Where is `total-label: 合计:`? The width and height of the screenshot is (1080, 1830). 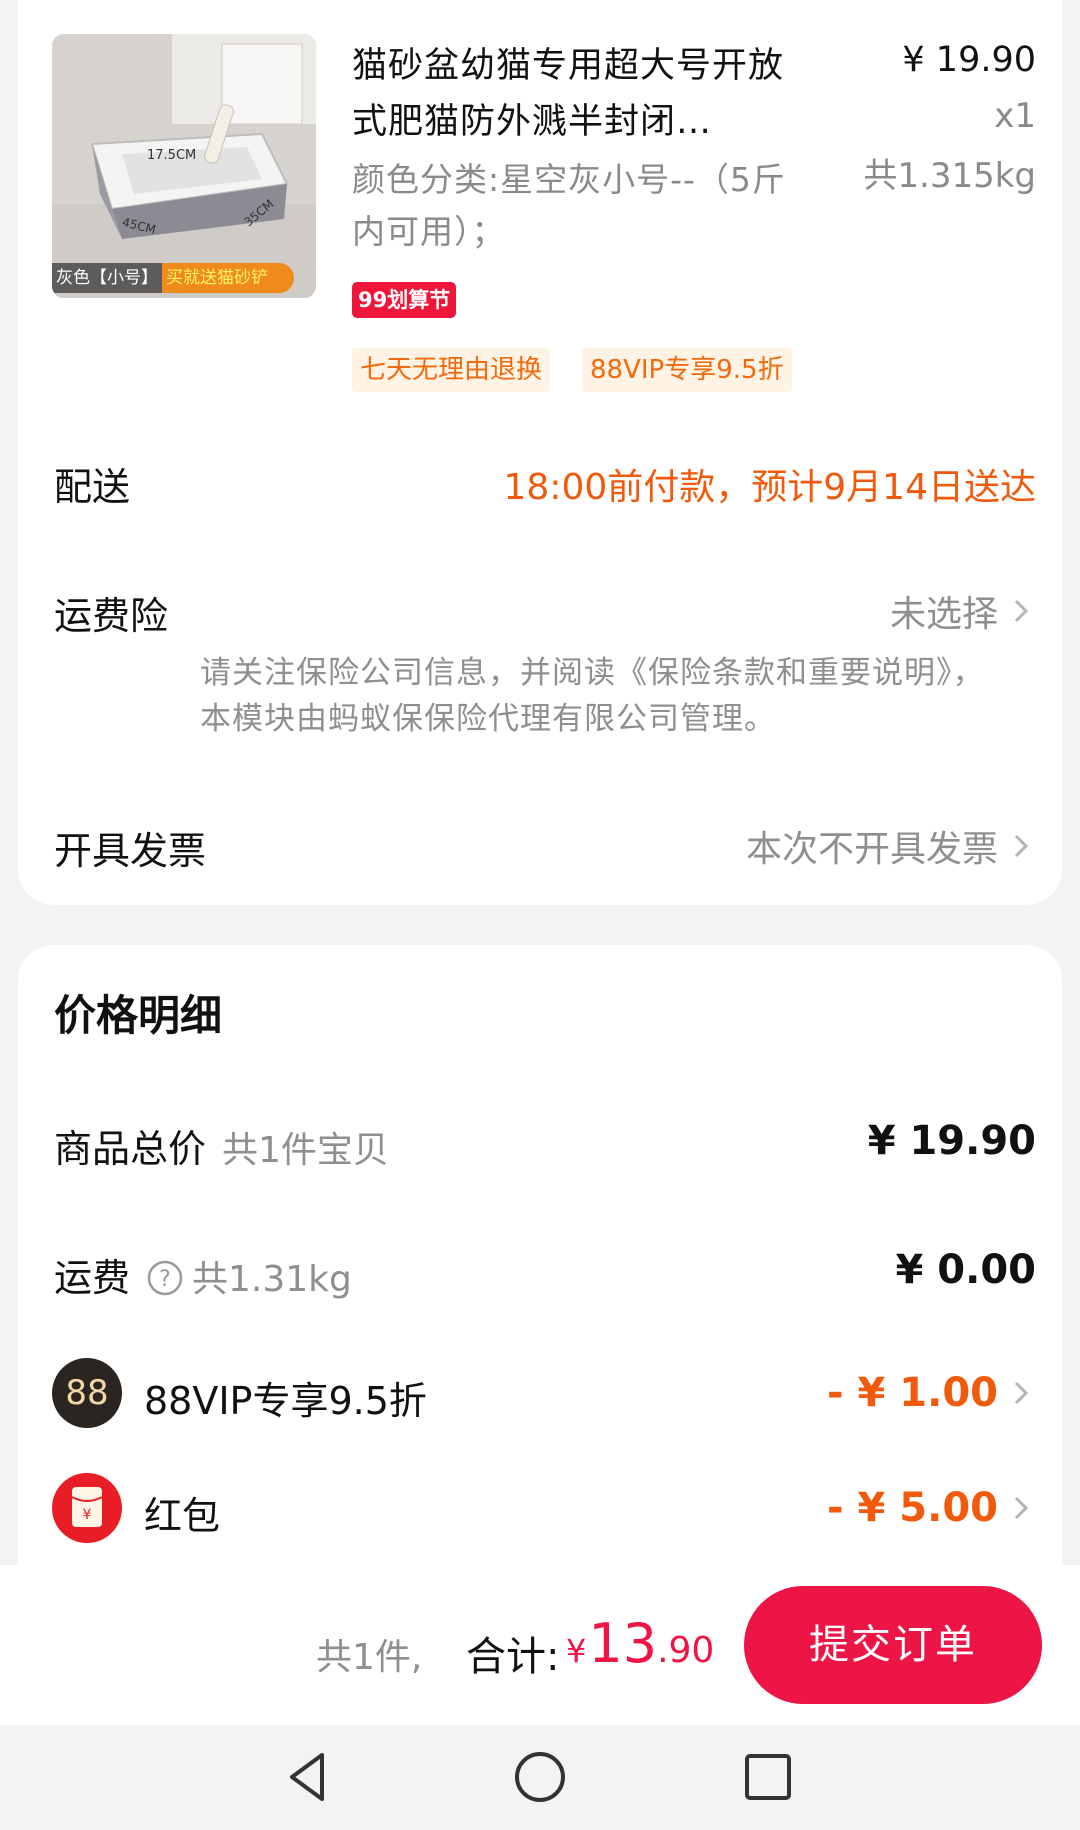 total-label: 合计: is located at coordinates (513, 1657).